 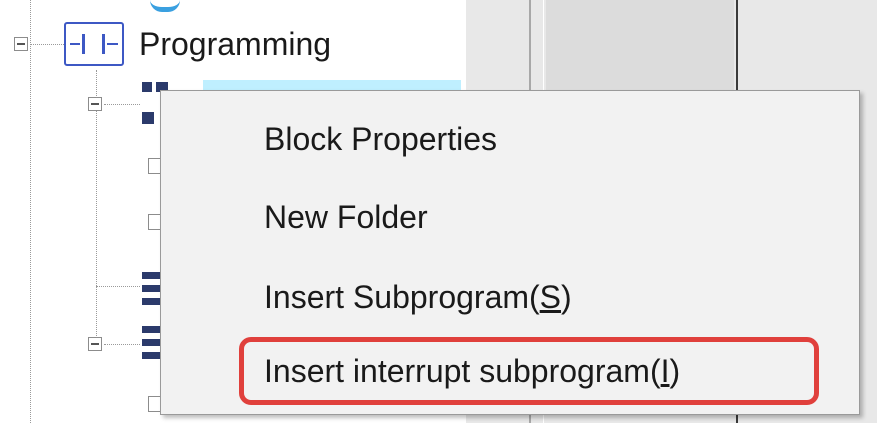 I want to click on annotation-highlight-box, so click(x=529, y=371).